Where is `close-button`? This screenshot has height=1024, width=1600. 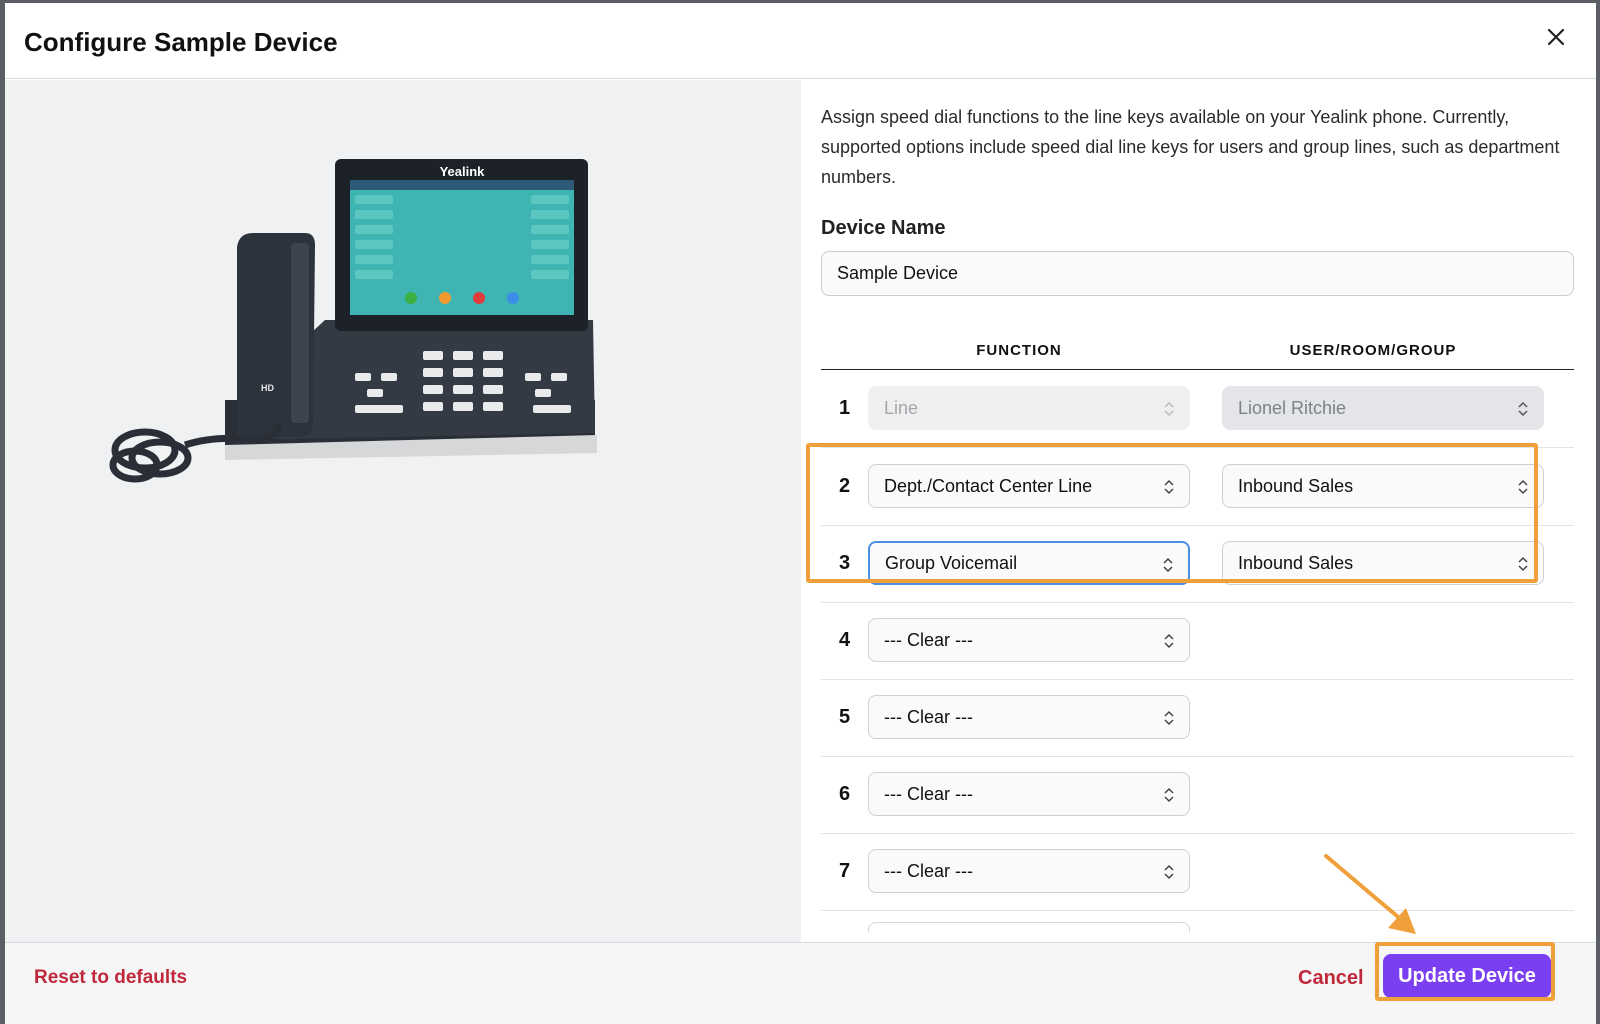 close-button is located at coordinates (1556, 37).